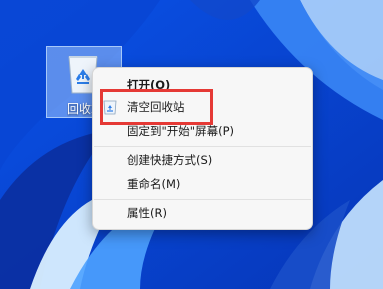 This screenshot has width=383, height=289. What do you see at coordinates (147, 213) in the screenshot?
I see `menu-item-properties-label: 属性(R)` at bounding box center [147, 213].